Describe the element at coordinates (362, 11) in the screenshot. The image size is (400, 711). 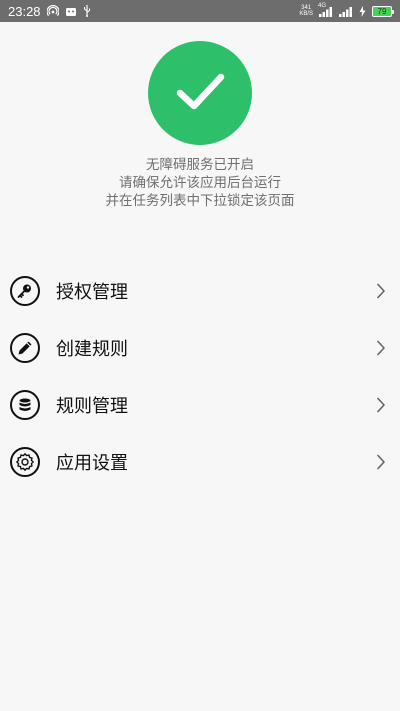
I see `charging-icon` at that location.